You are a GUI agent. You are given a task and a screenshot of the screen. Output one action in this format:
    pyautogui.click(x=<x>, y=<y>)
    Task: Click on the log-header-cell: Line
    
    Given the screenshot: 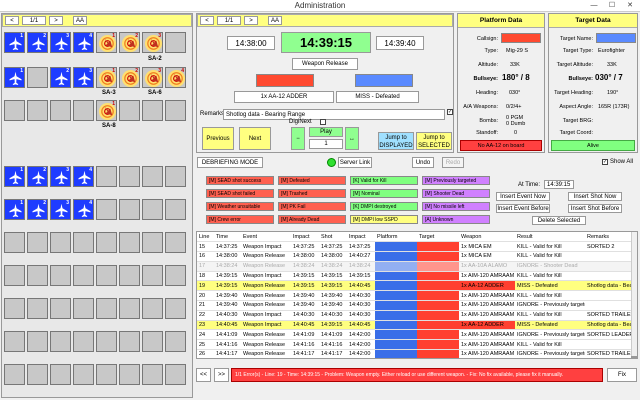 What is the action you would take?
    pyautogui.click(x=205, y=237)
    